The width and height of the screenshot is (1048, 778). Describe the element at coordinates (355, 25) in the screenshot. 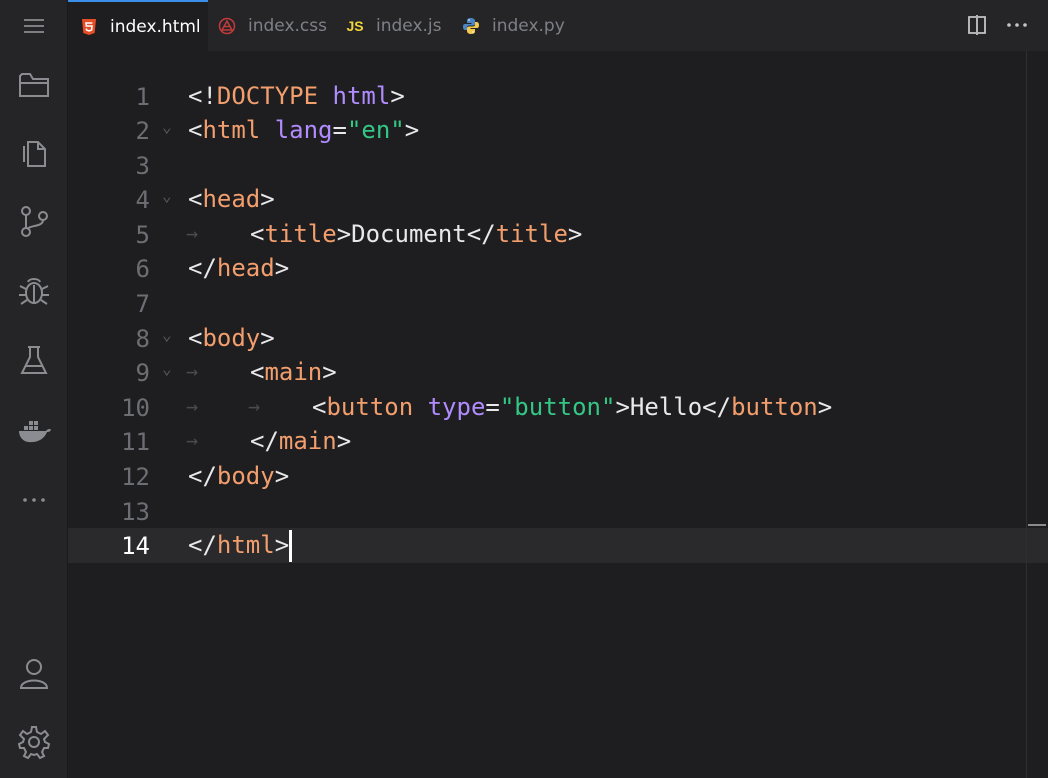

I see `js-icon: JS` at that location.